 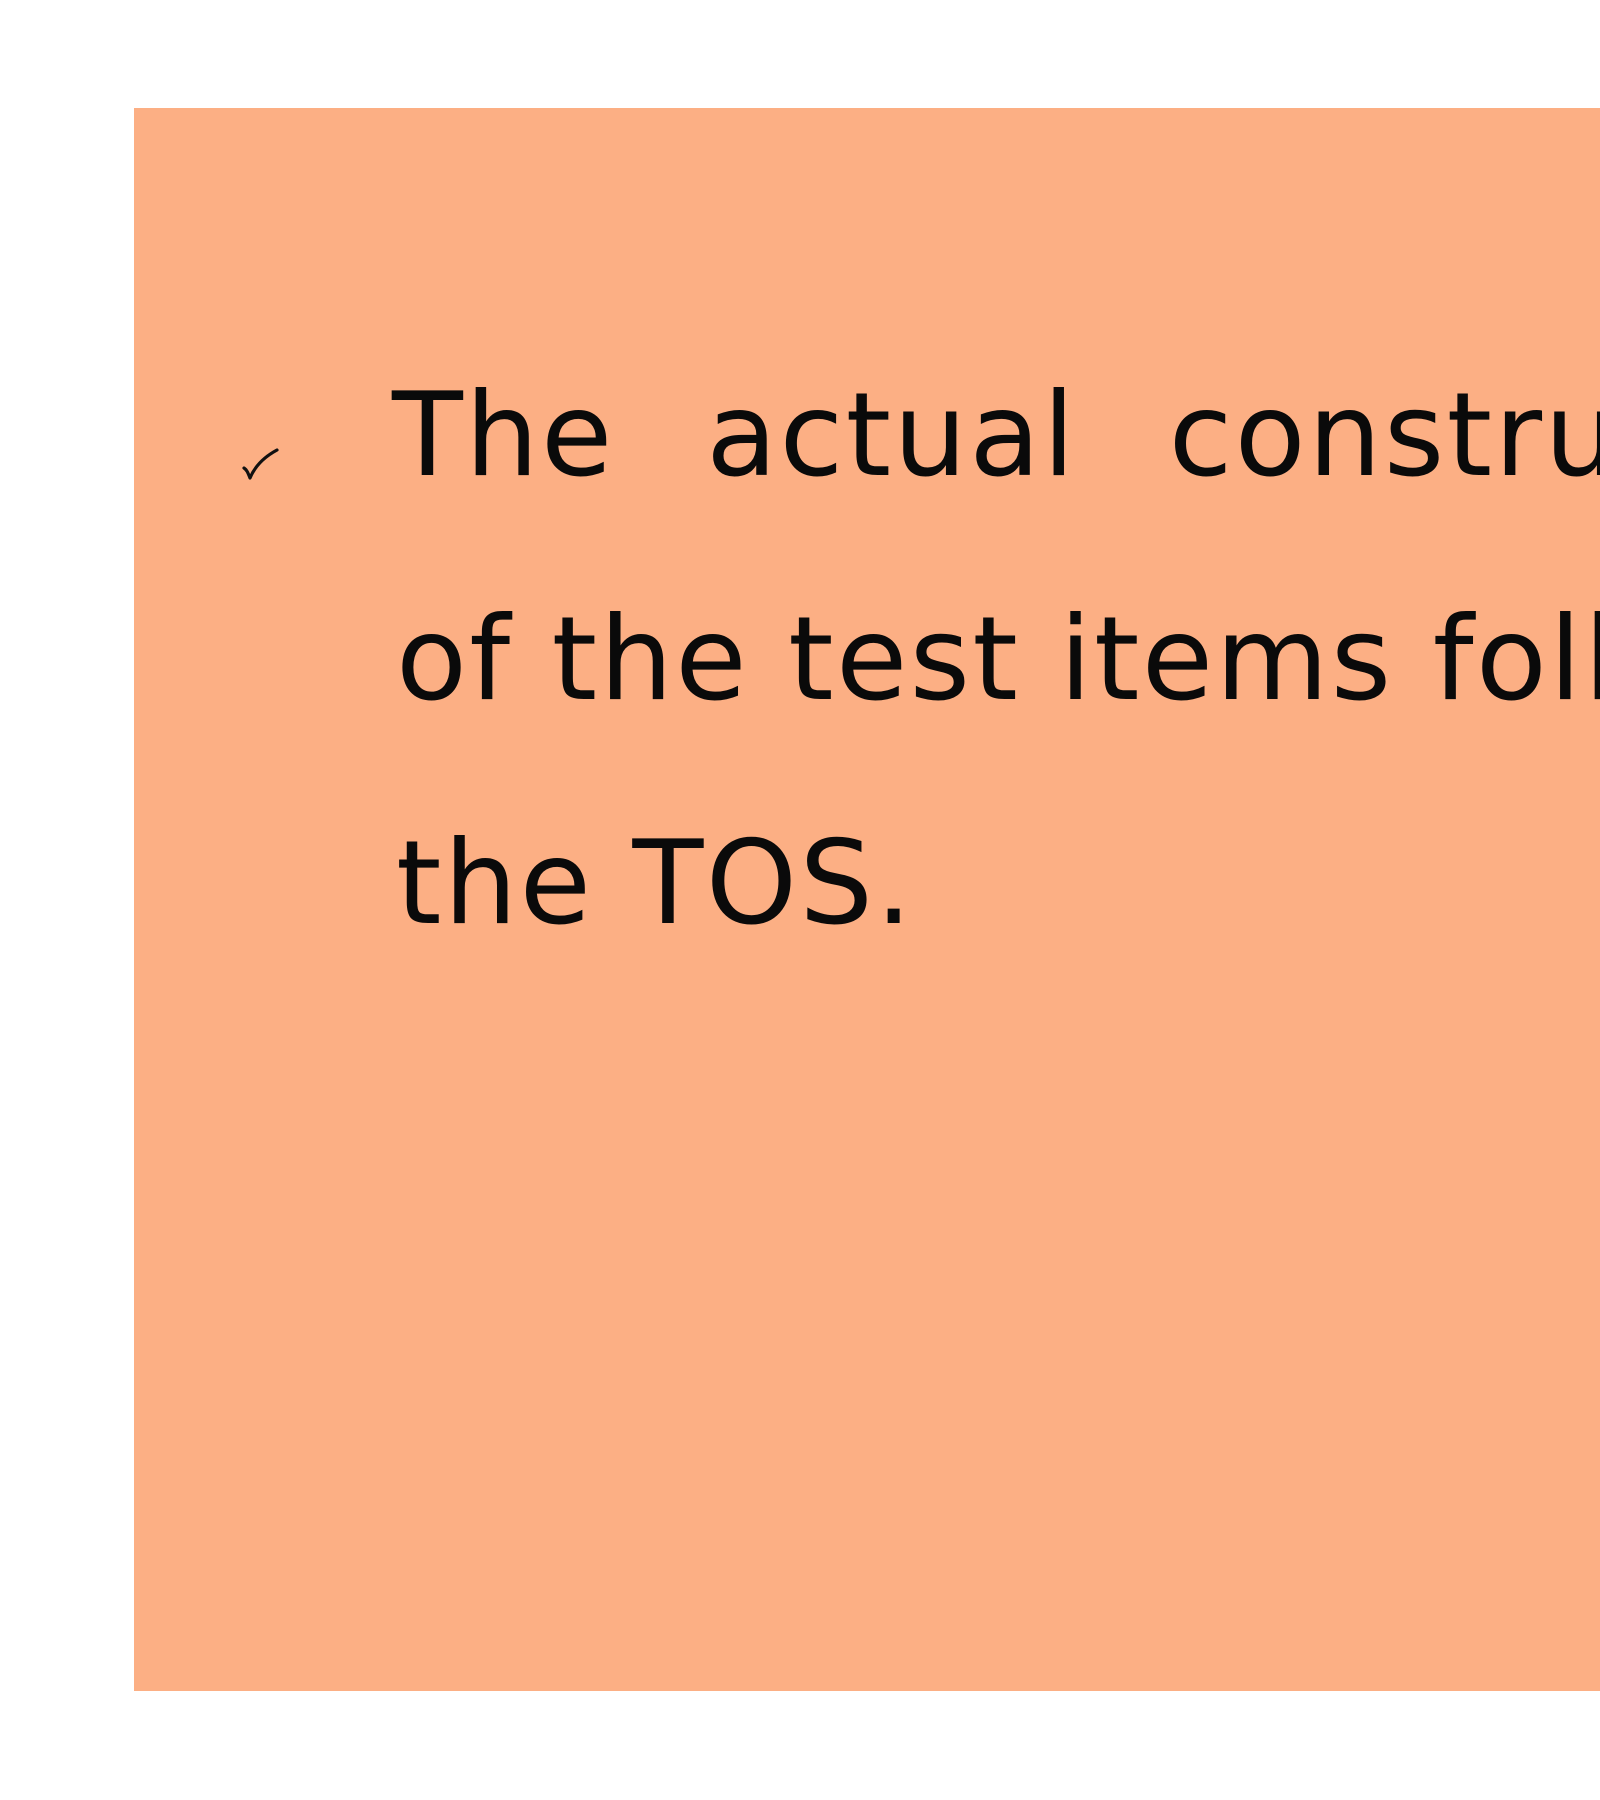 What do you see at coordinates (260, 464) in the screenshot?
I see `checkmark-icon` at bounding box center [260, 464].